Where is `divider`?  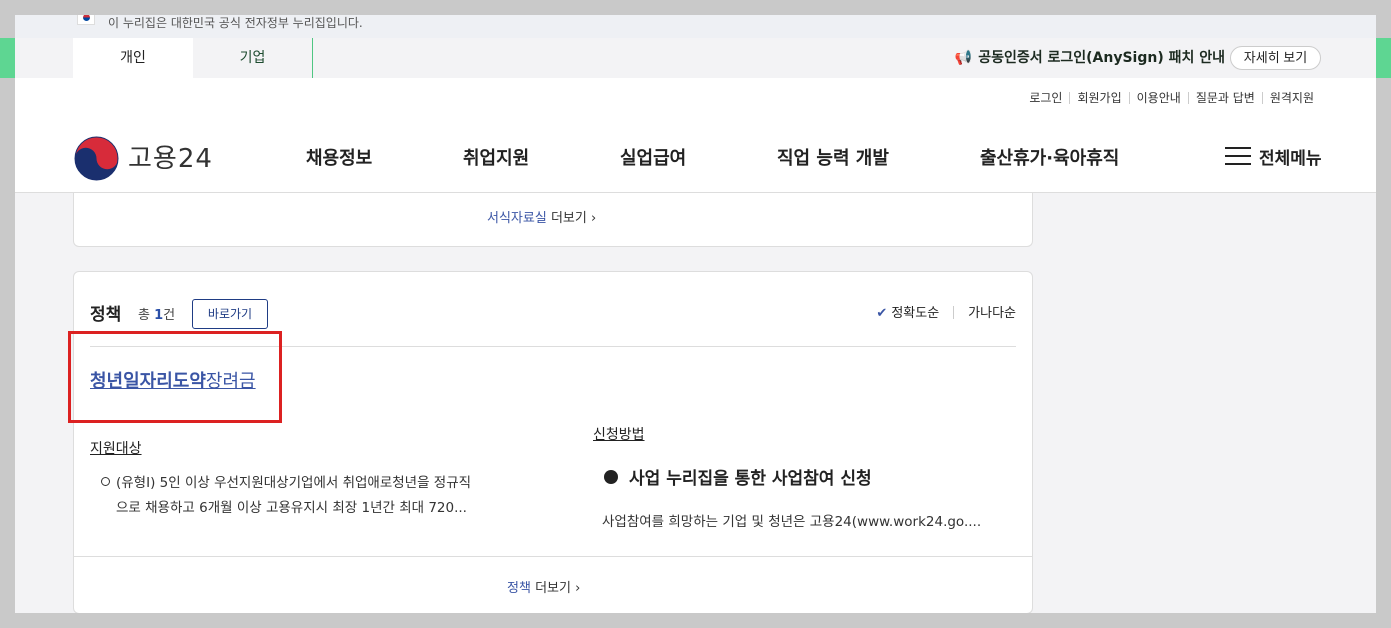 divider is located at coordinates (553, 556).